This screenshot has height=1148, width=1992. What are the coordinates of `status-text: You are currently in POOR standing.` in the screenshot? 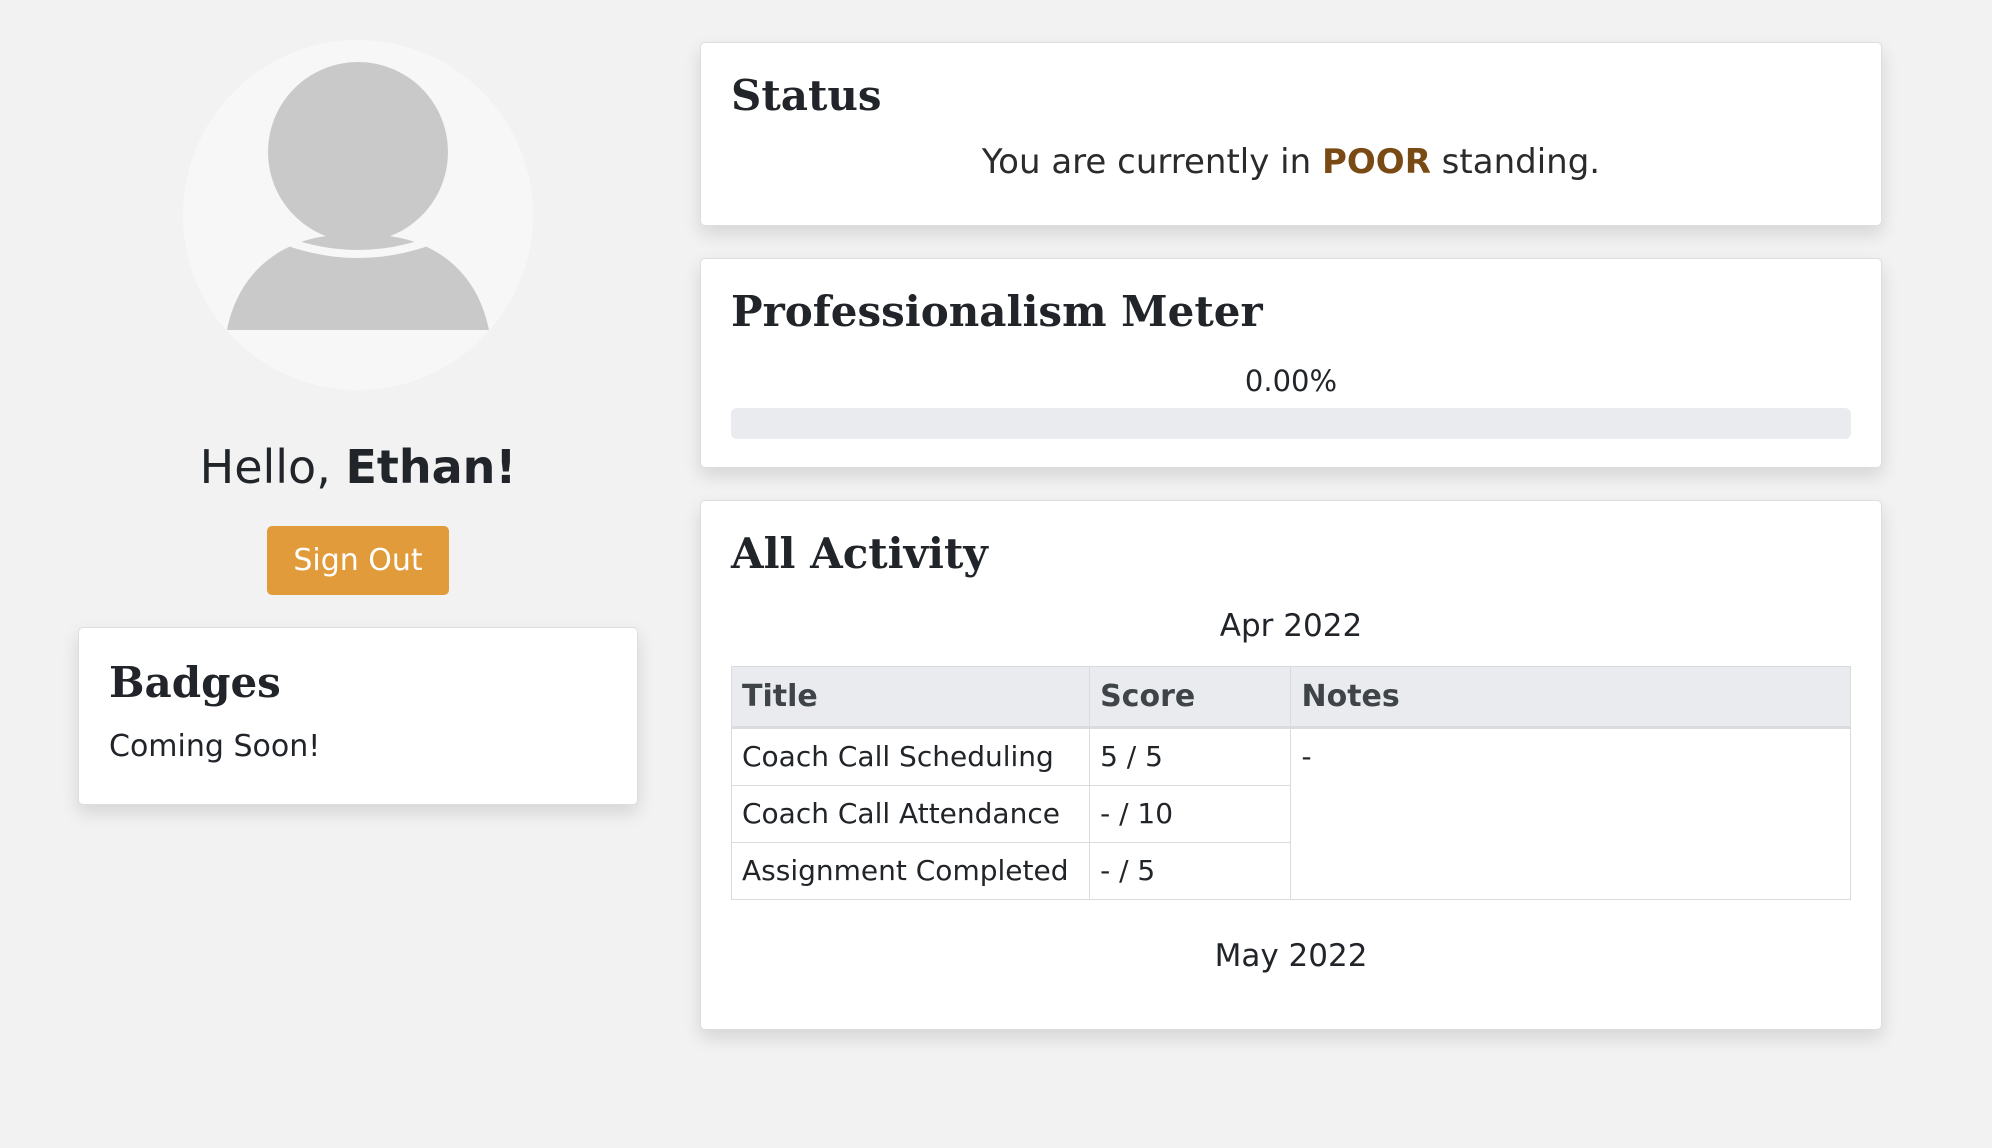 It's located at (1291, 162).